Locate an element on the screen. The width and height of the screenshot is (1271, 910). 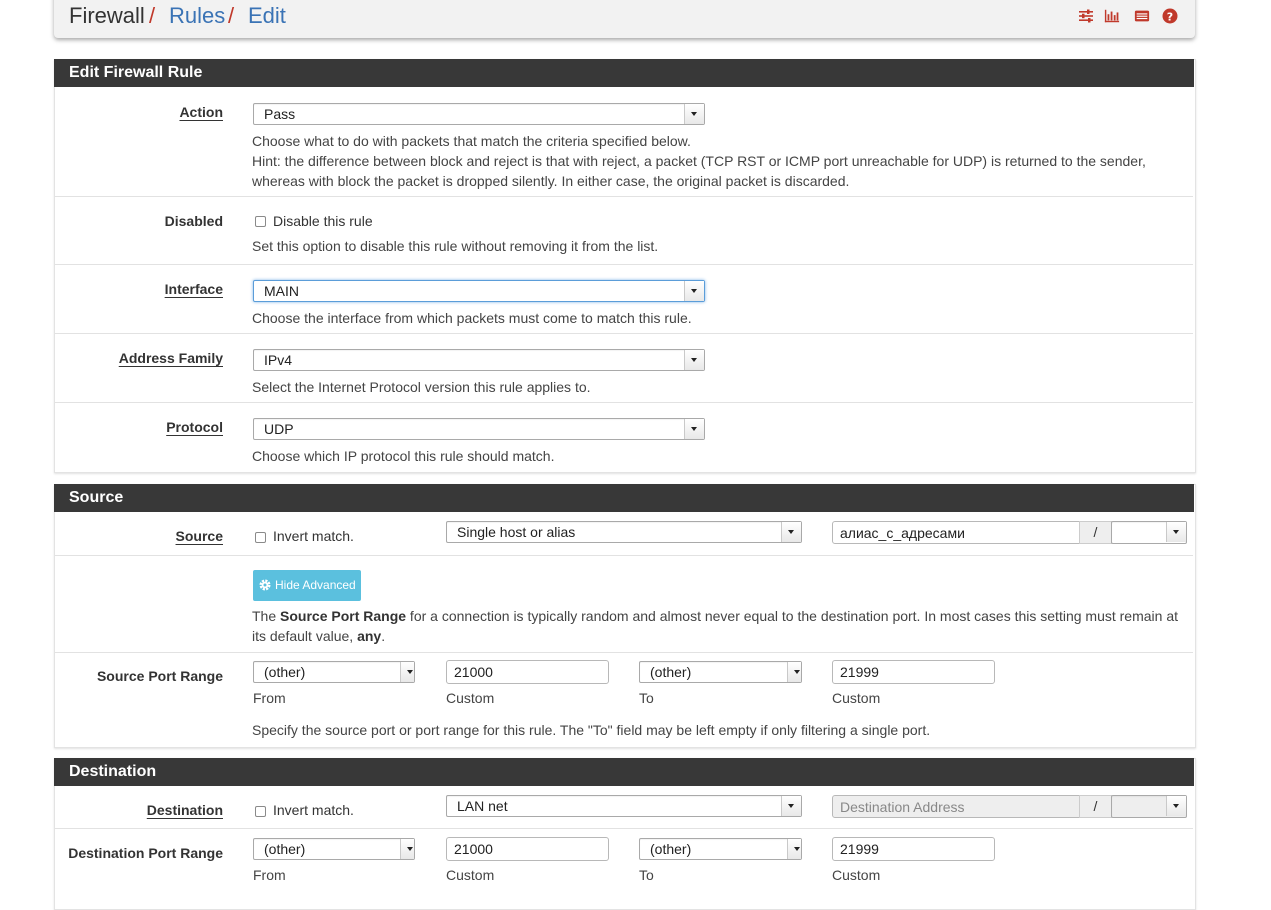
source-type-select: Single host or alias is located at coordinates (624, 532).